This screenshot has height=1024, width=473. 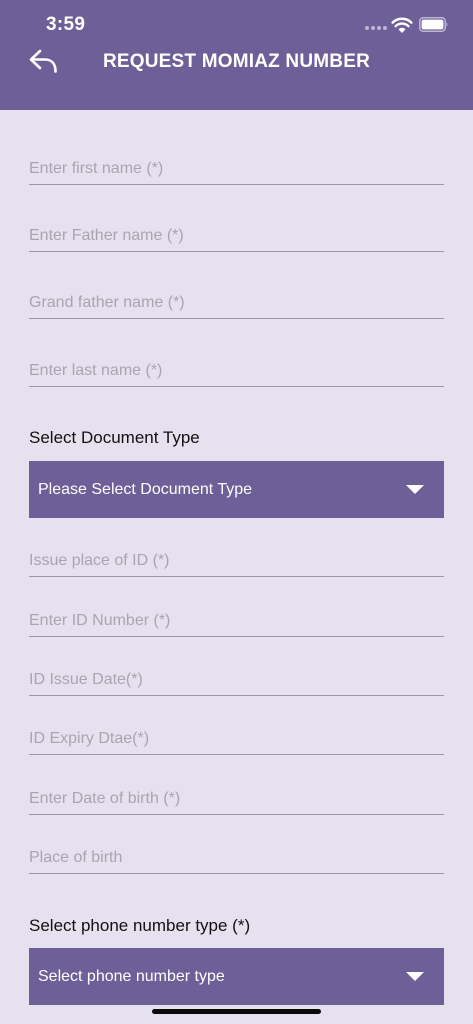 What do you see at coordinates (236, 371) in the screenshot?
I see `last-name-input` at bounding box center [236, 371].